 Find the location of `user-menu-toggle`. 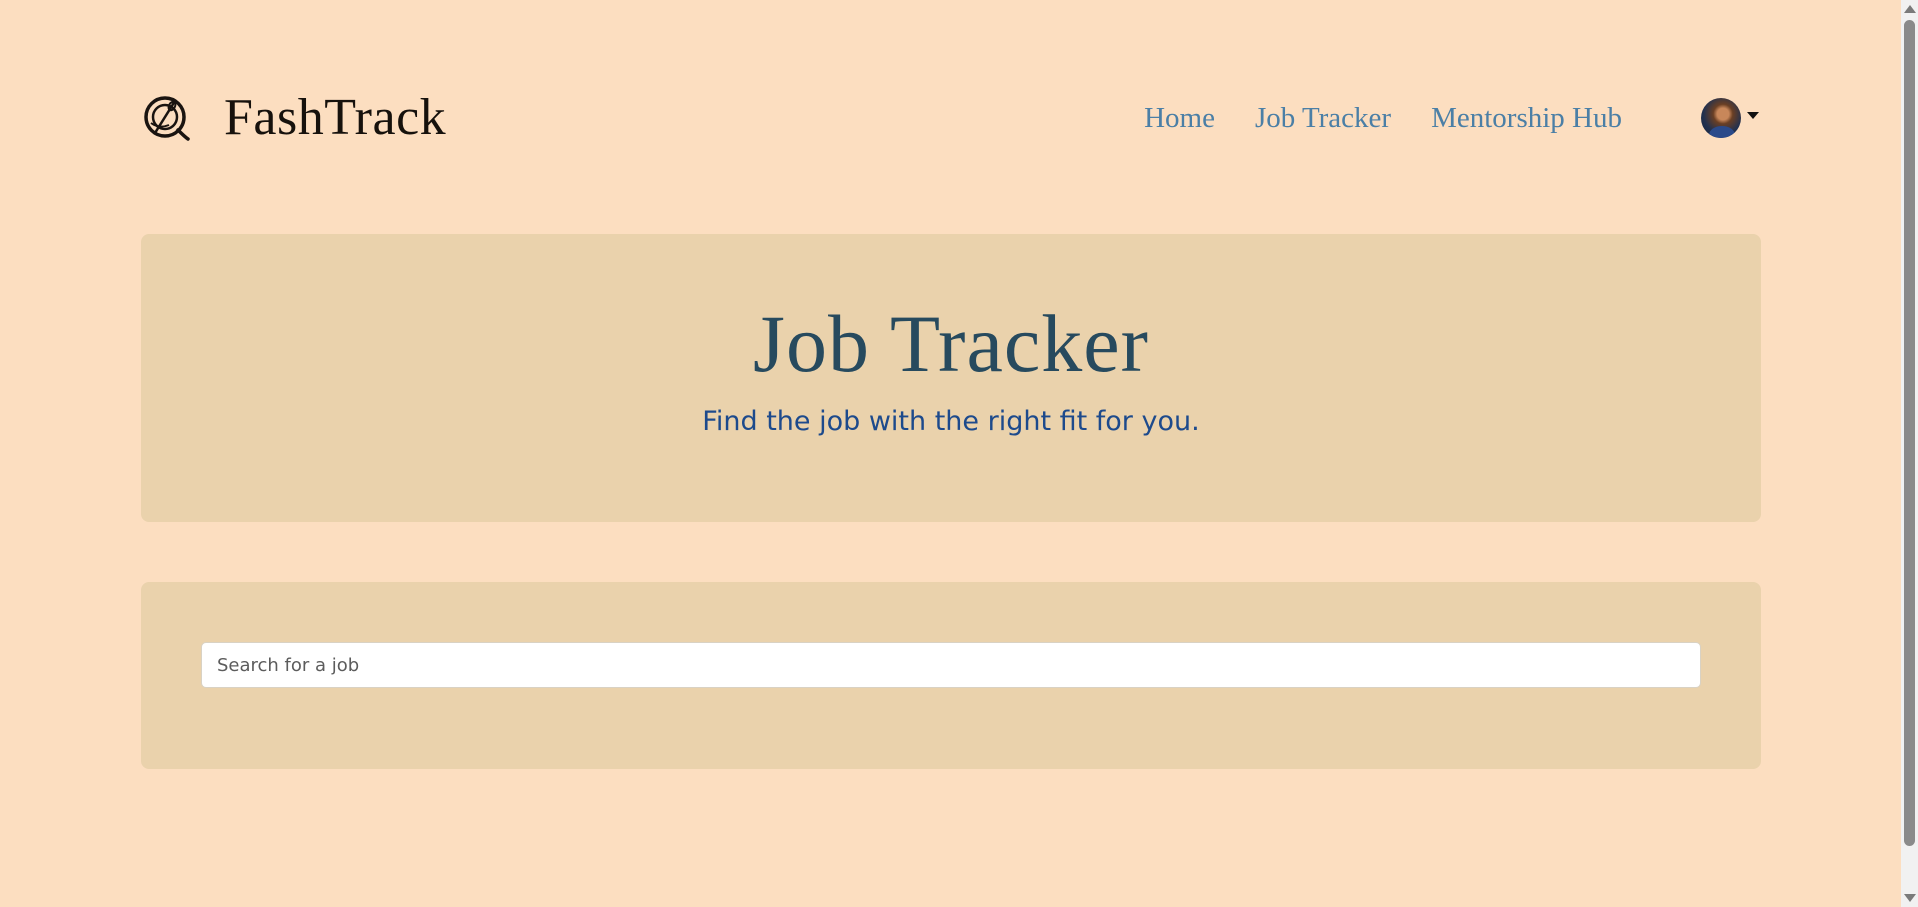

user-menu-toggle is located at coordinates (1731, 118).